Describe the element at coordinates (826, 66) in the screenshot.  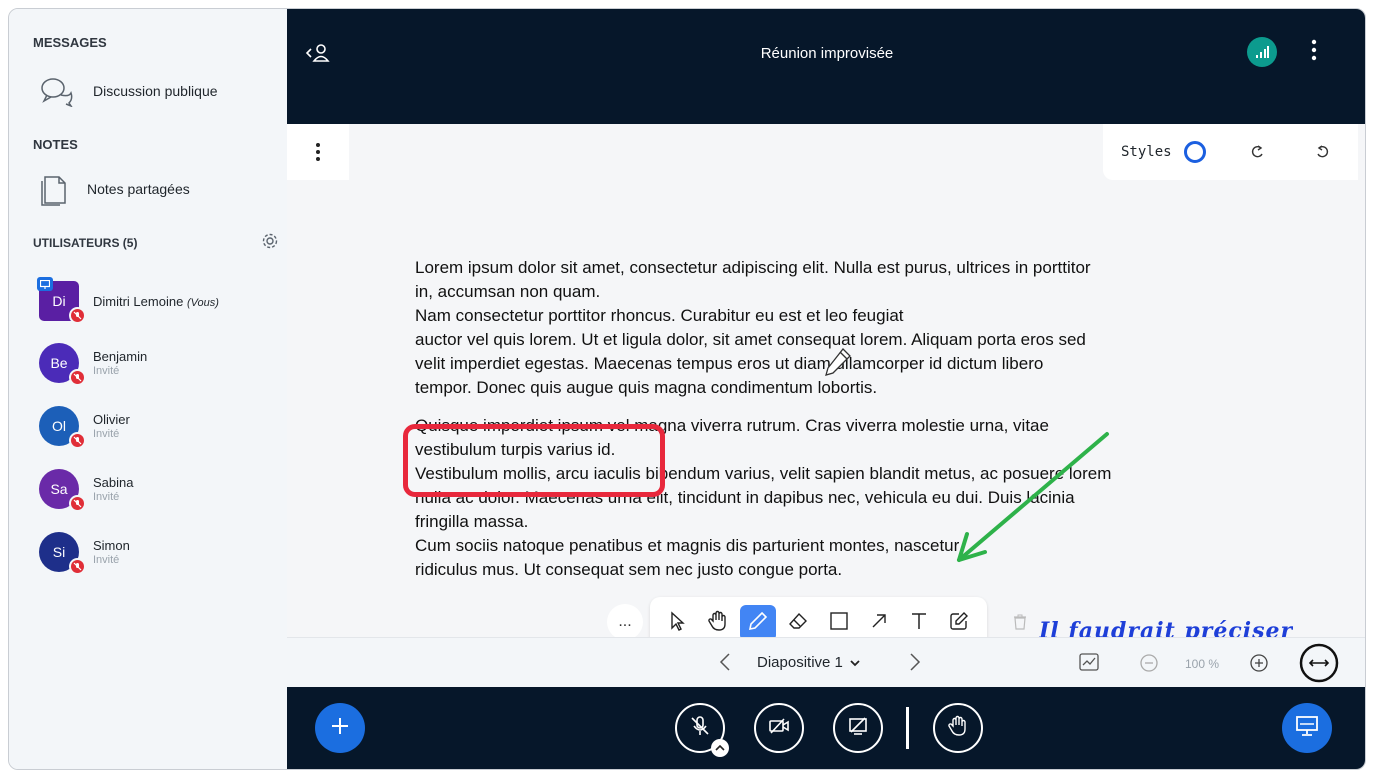
I see `top-bar: Réunion improvisée` at that location.